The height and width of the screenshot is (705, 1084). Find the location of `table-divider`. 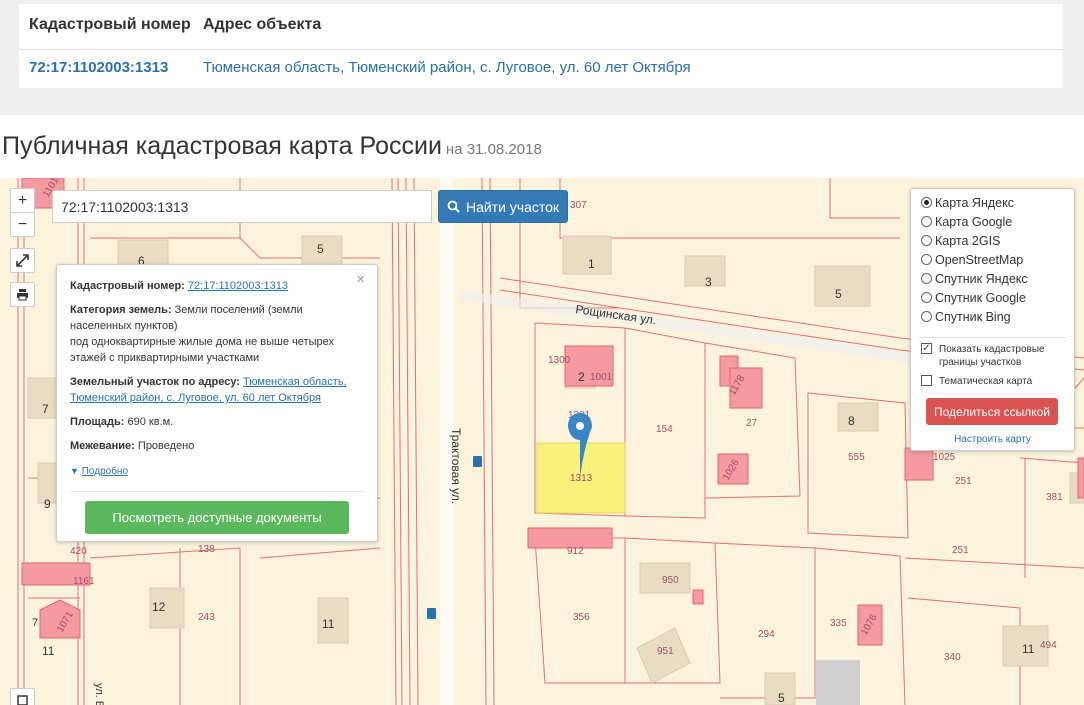

table-divider is located at coordinates (541, 49).